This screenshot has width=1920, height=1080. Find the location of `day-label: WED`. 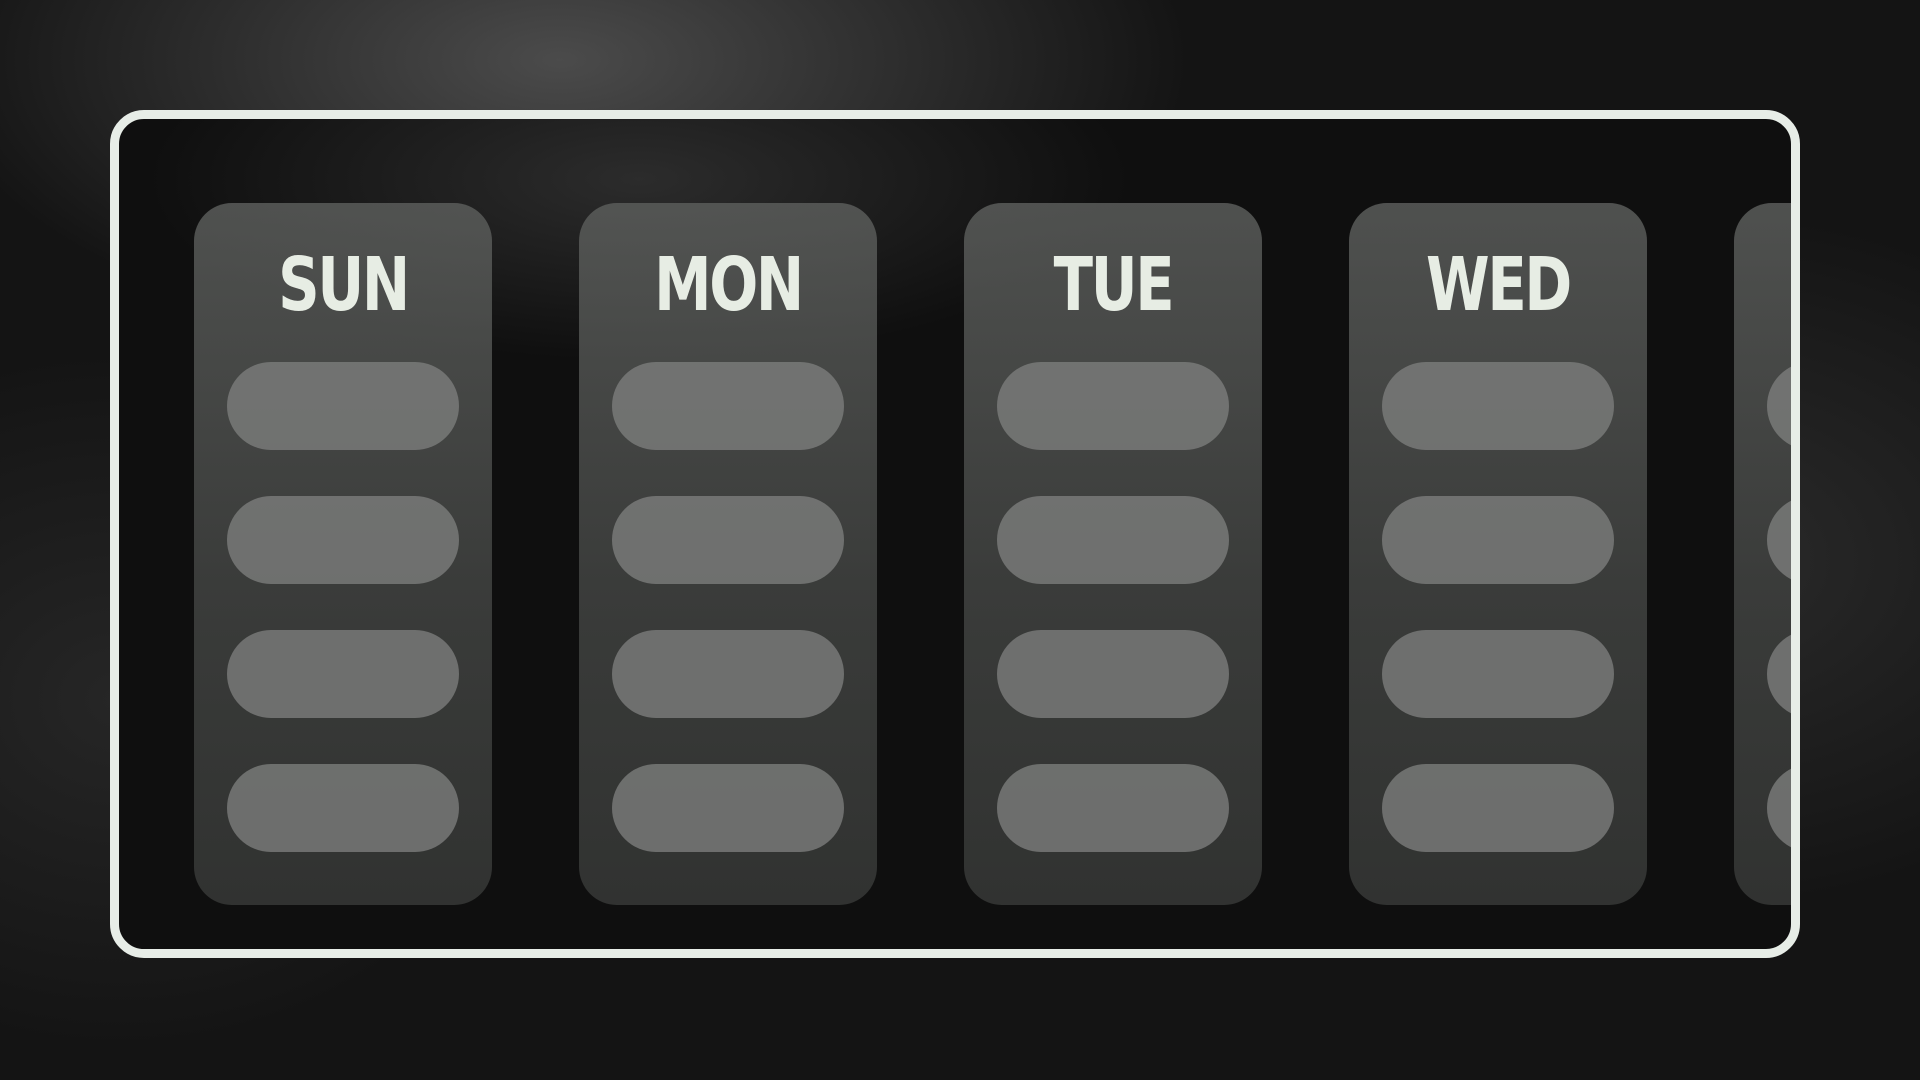

day-label: WED is located at coordinates (1498, 285).